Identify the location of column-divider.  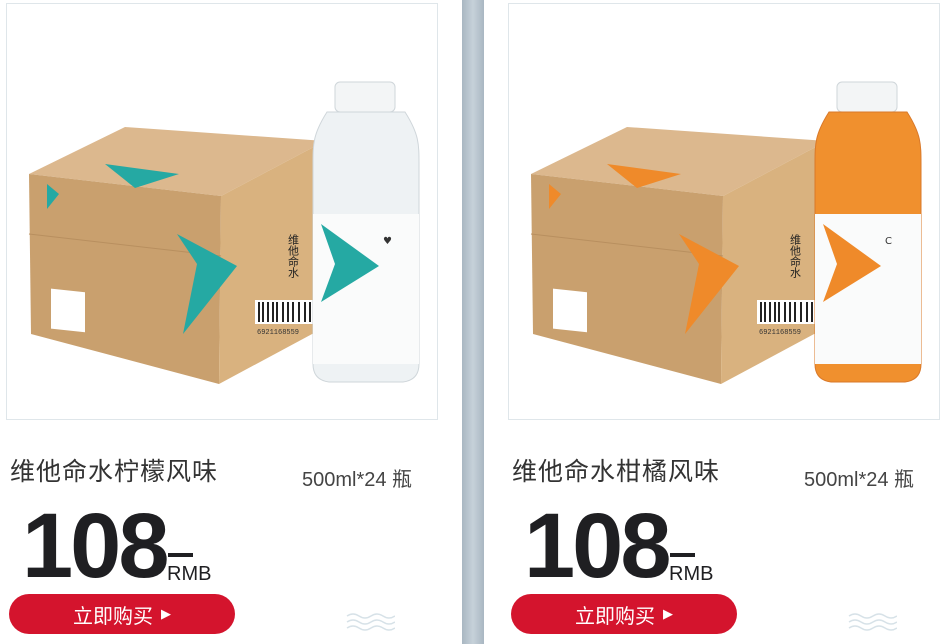
(473, 322).